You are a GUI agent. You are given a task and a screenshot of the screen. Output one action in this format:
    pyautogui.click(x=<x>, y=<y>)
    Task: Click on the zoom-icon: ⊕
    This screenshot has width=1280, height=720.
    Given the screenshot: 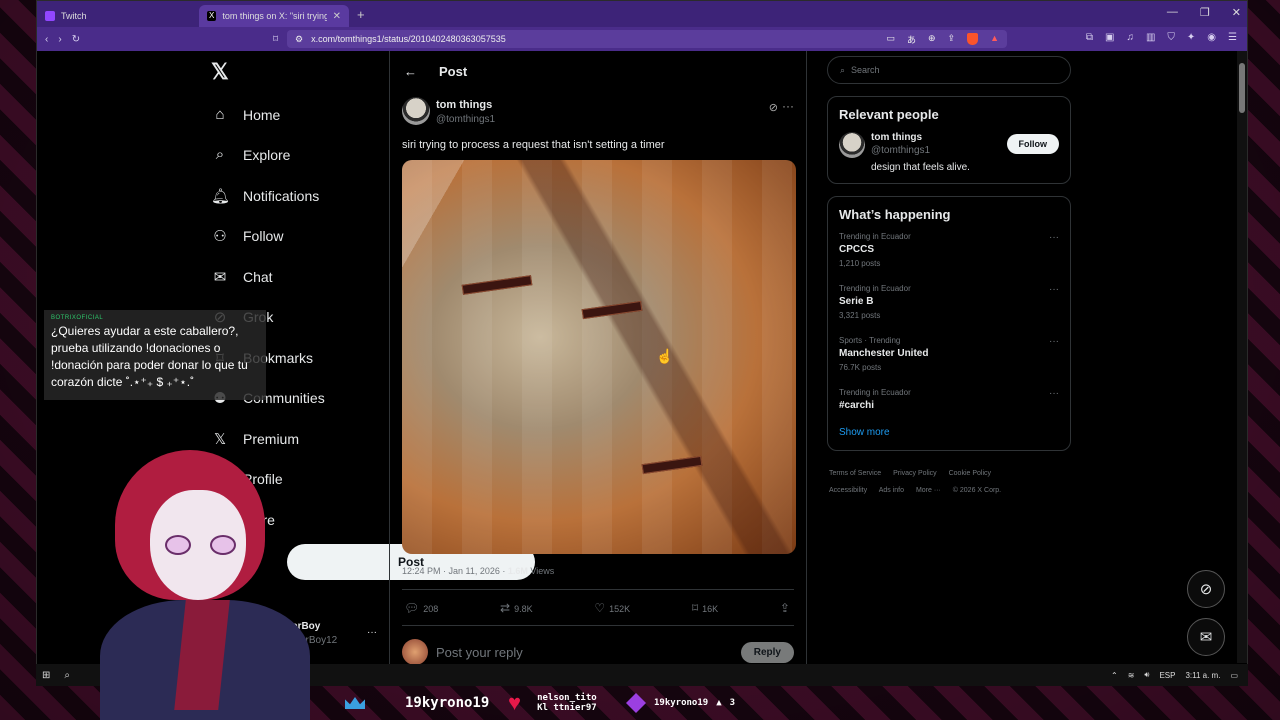 What is the action you would take?
    pyautogui.click(x=932, y=39)
    